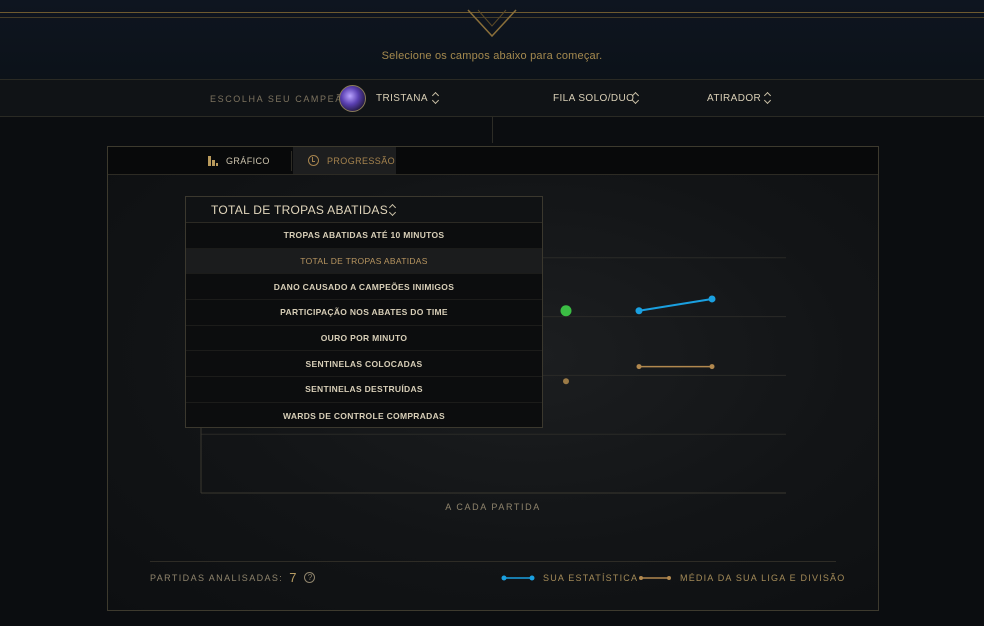 This screenshot has width=984, height=626. I want to click on queue-select: FILA SOLO/DUO, so click(593, 98).